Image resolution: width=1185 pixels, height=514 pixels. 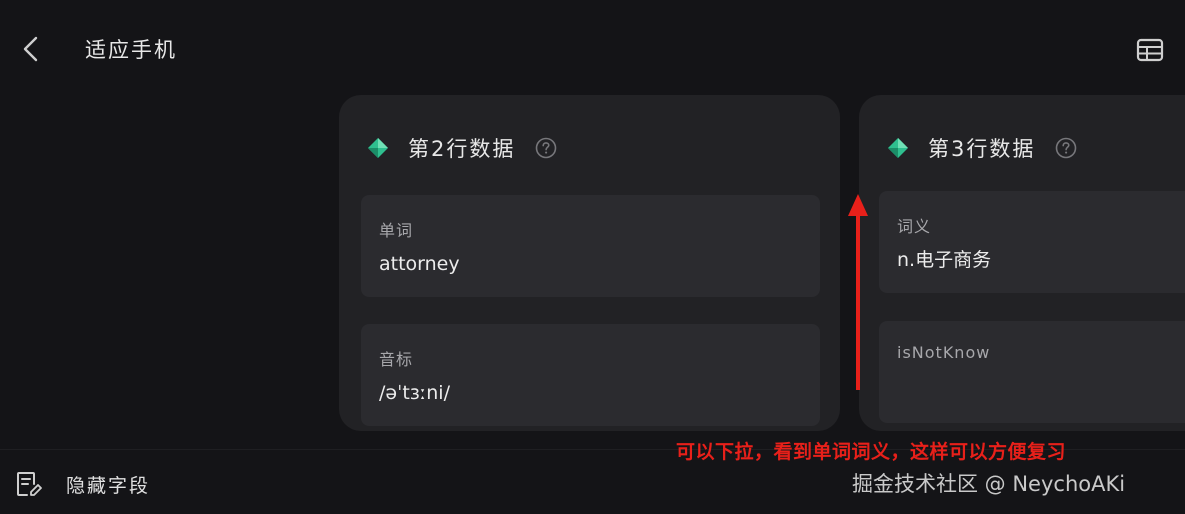 What do you see at coordinates (871, 452) in the screenshot?
I see `annotation-text: 可以下拉，看到单词词义，这样可以方便复习` at bounding box center [871, 452].